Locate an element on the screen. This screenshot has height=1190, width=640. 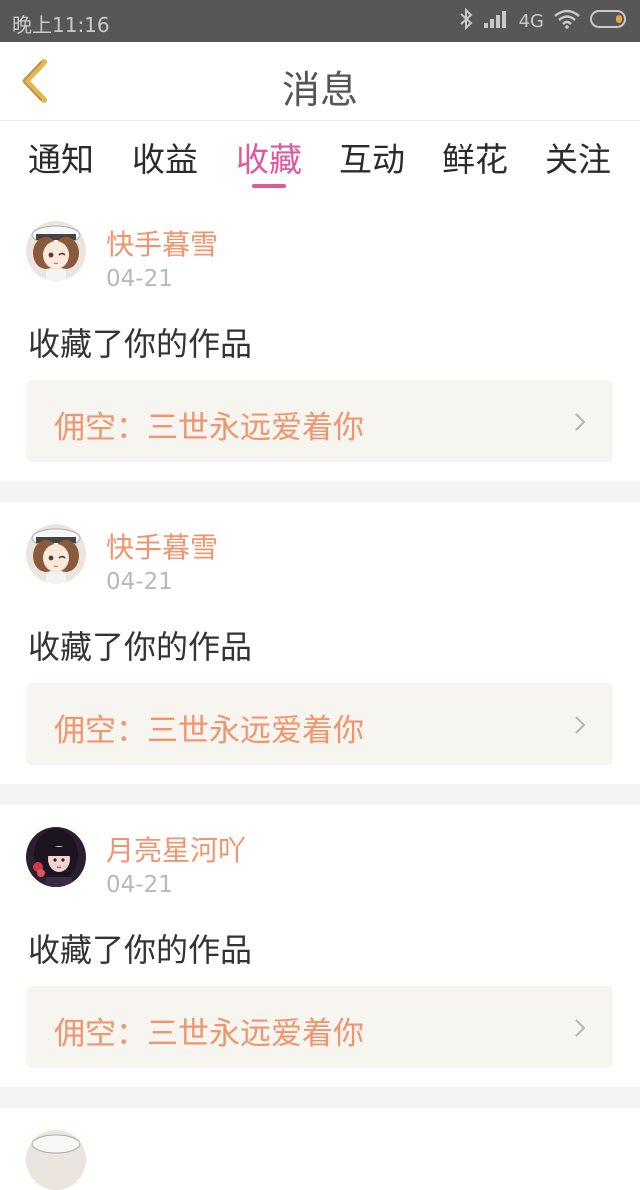
status-icons: 4G is located at coordinates (544, 20).